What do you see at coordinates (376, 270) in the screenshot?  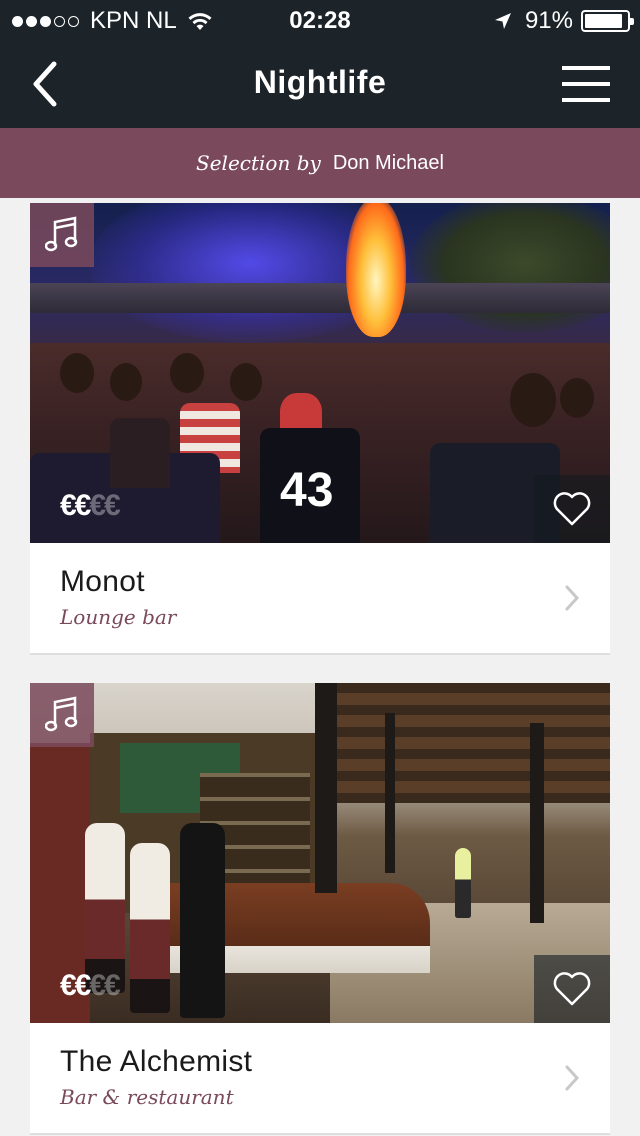 I see `fire-flame` at bounding box center [376, 270].